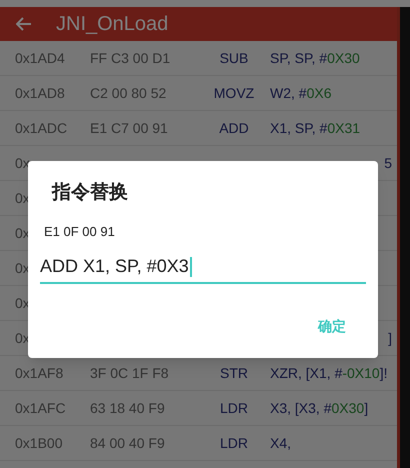  I want to click on operands-cell: X4,, so click(281, 442).